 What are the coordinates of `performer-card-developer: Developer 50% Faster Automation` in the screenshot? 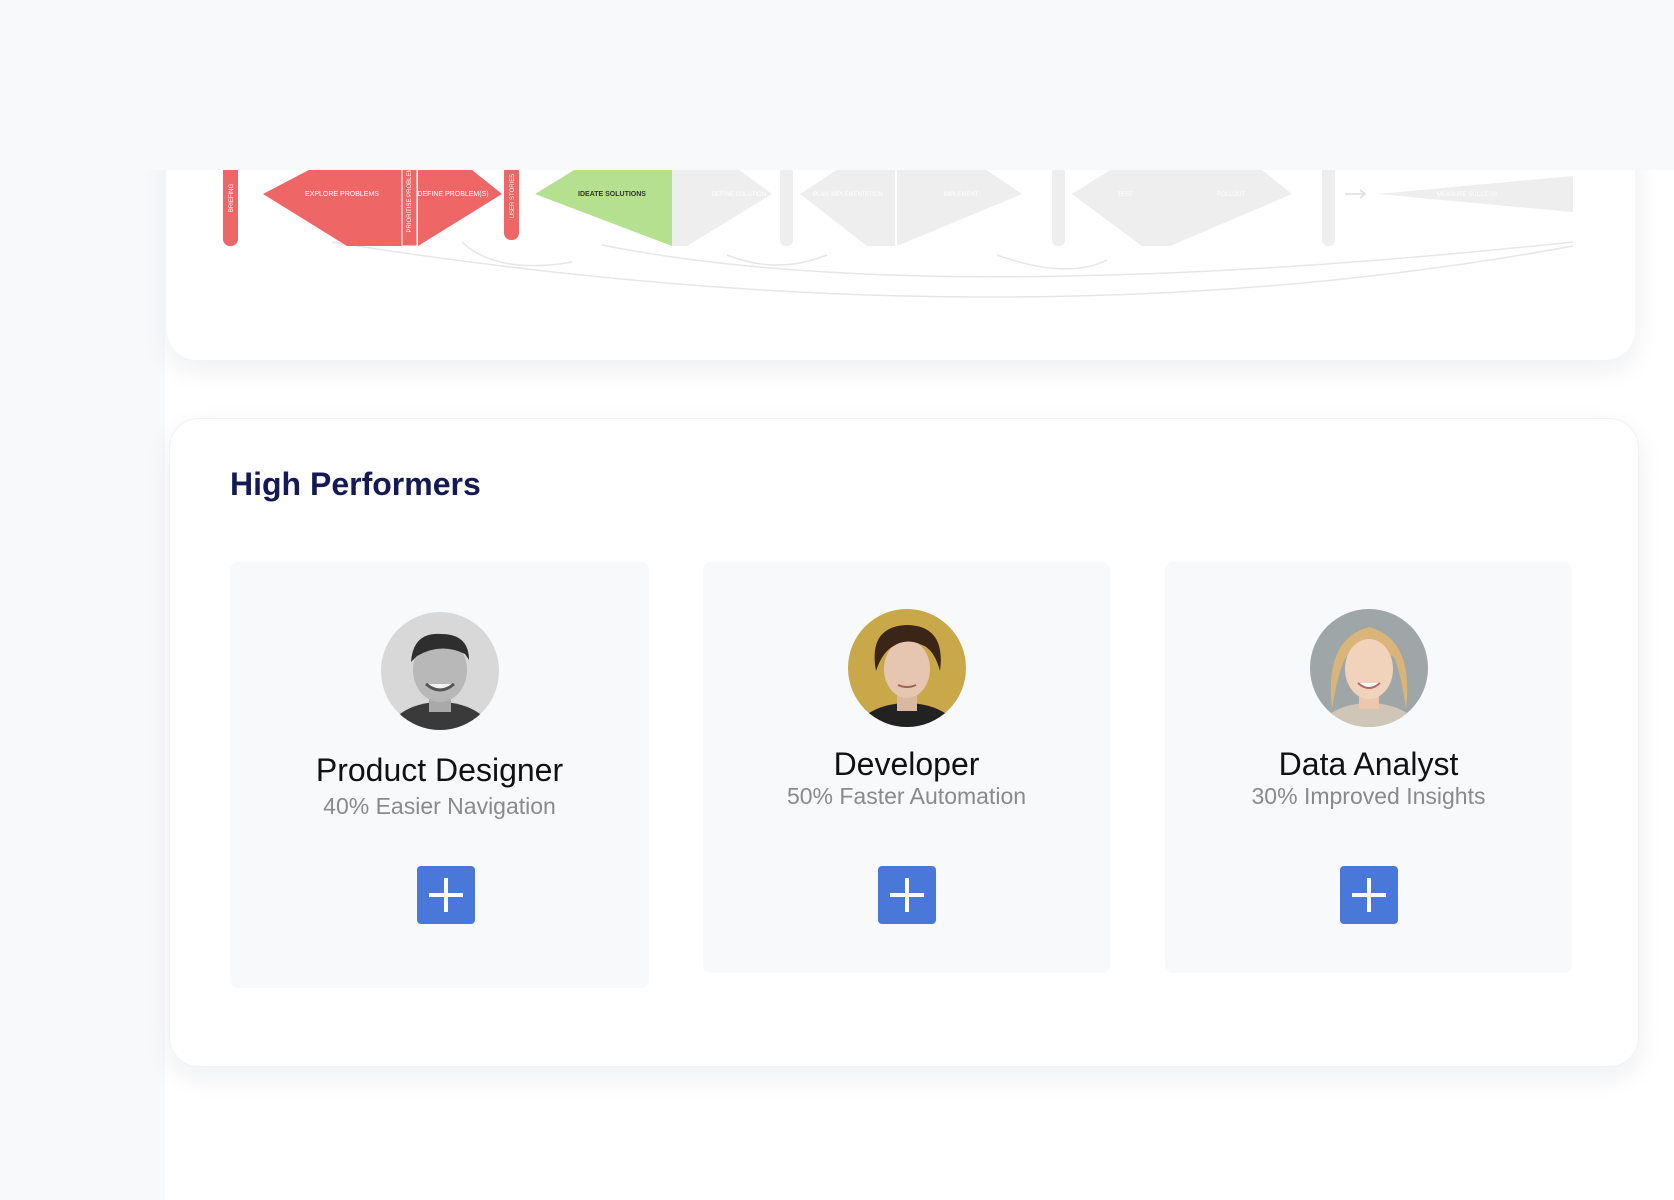 It's located at (906, 767).